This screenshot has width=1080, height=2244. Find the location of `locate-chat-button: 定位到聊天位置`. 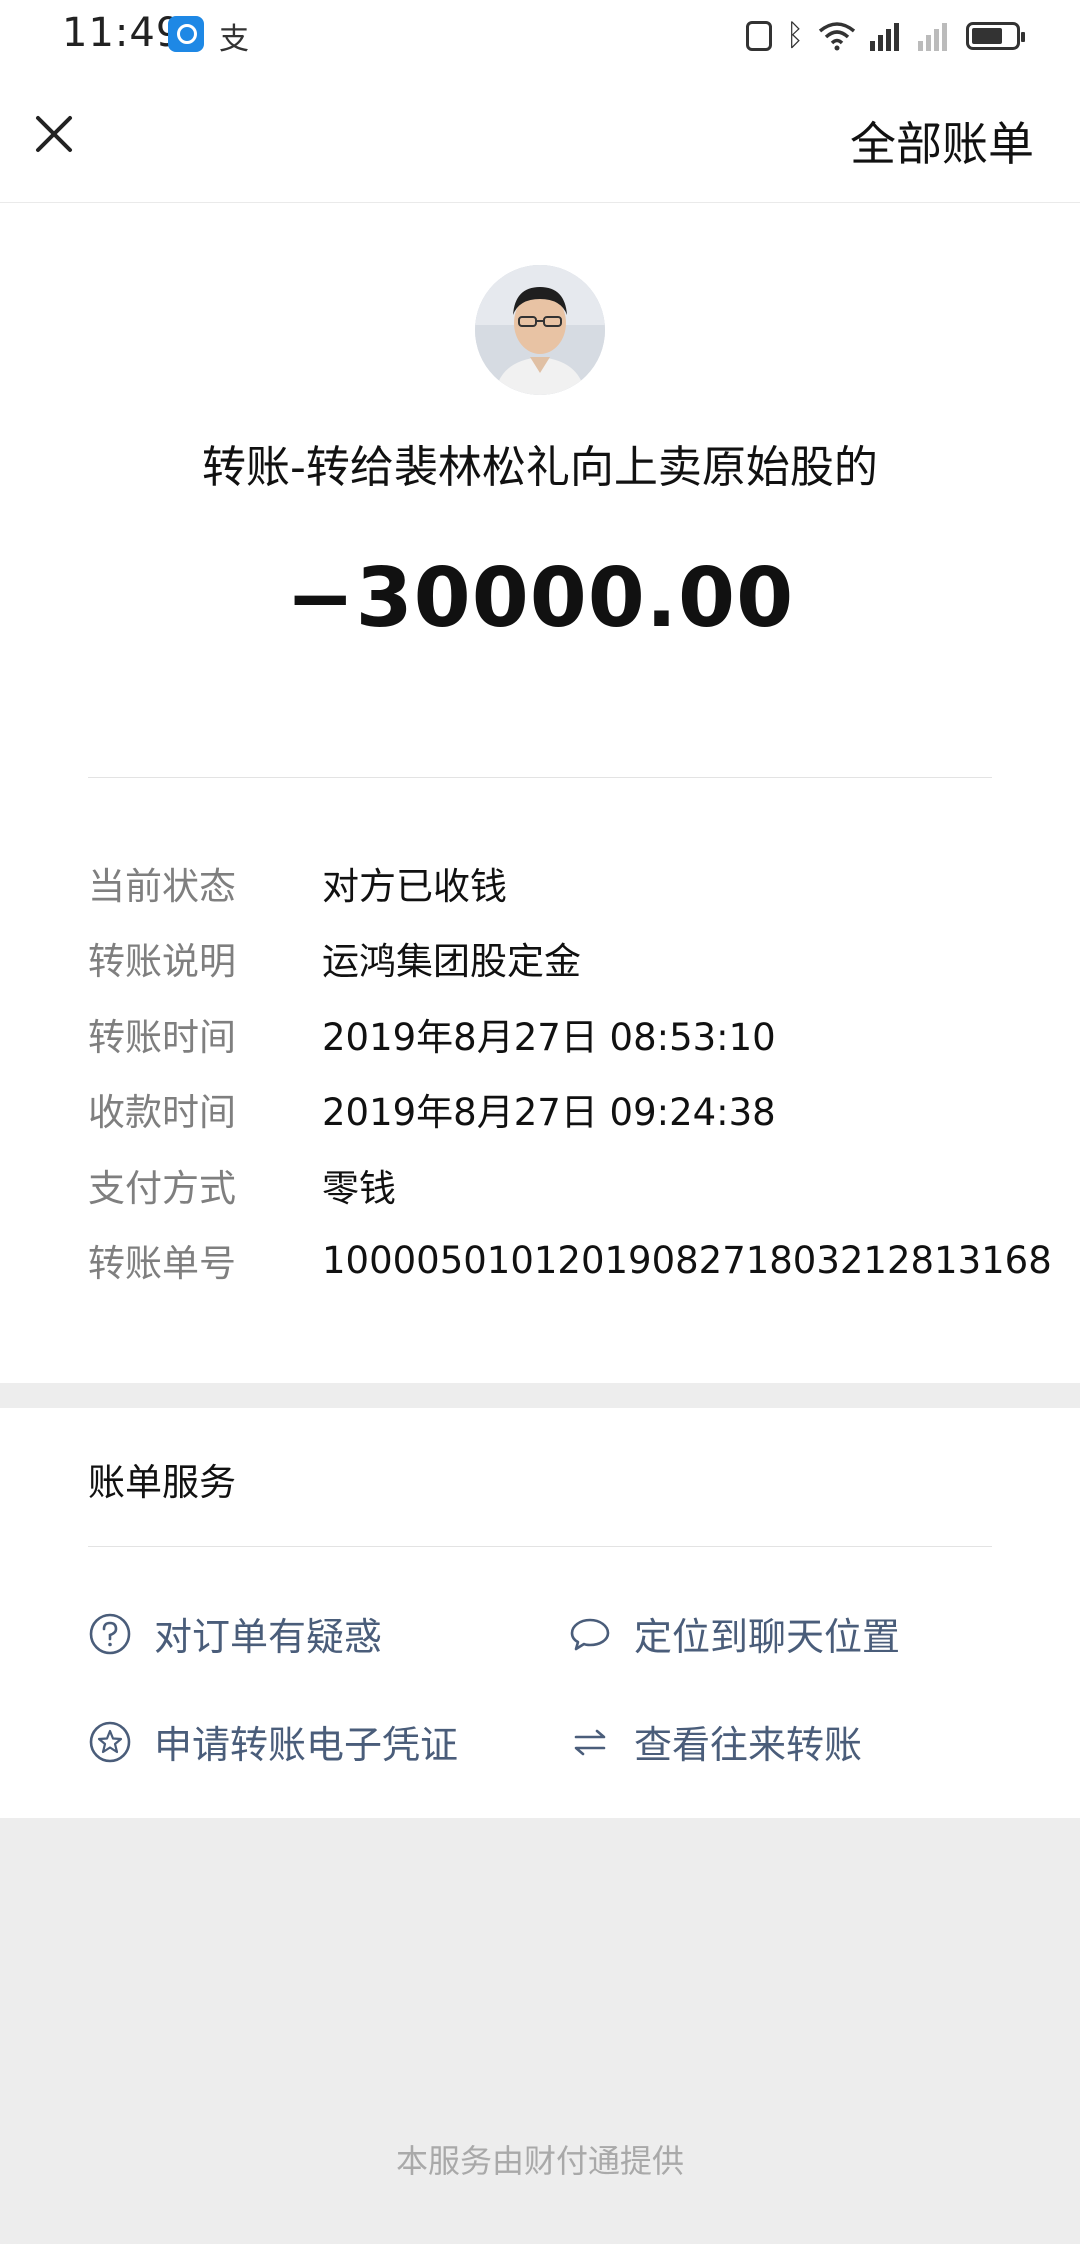

locate-chat-button: 定位到聊天位置 is located at coordinates (734, 1633).